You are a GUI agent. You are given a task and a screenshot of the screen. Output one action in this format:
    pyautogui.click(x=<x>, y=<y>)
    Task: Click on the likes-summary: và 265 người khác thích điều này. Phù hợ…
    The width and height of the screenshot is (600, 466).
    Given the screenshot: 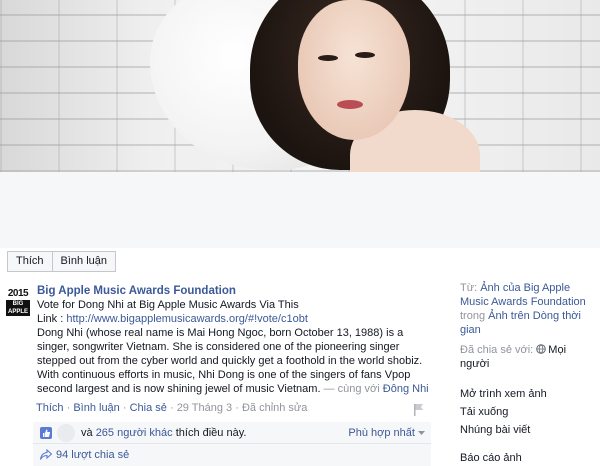 What is the action you would take?
    pyautogui.click(x=232, y=433)
    